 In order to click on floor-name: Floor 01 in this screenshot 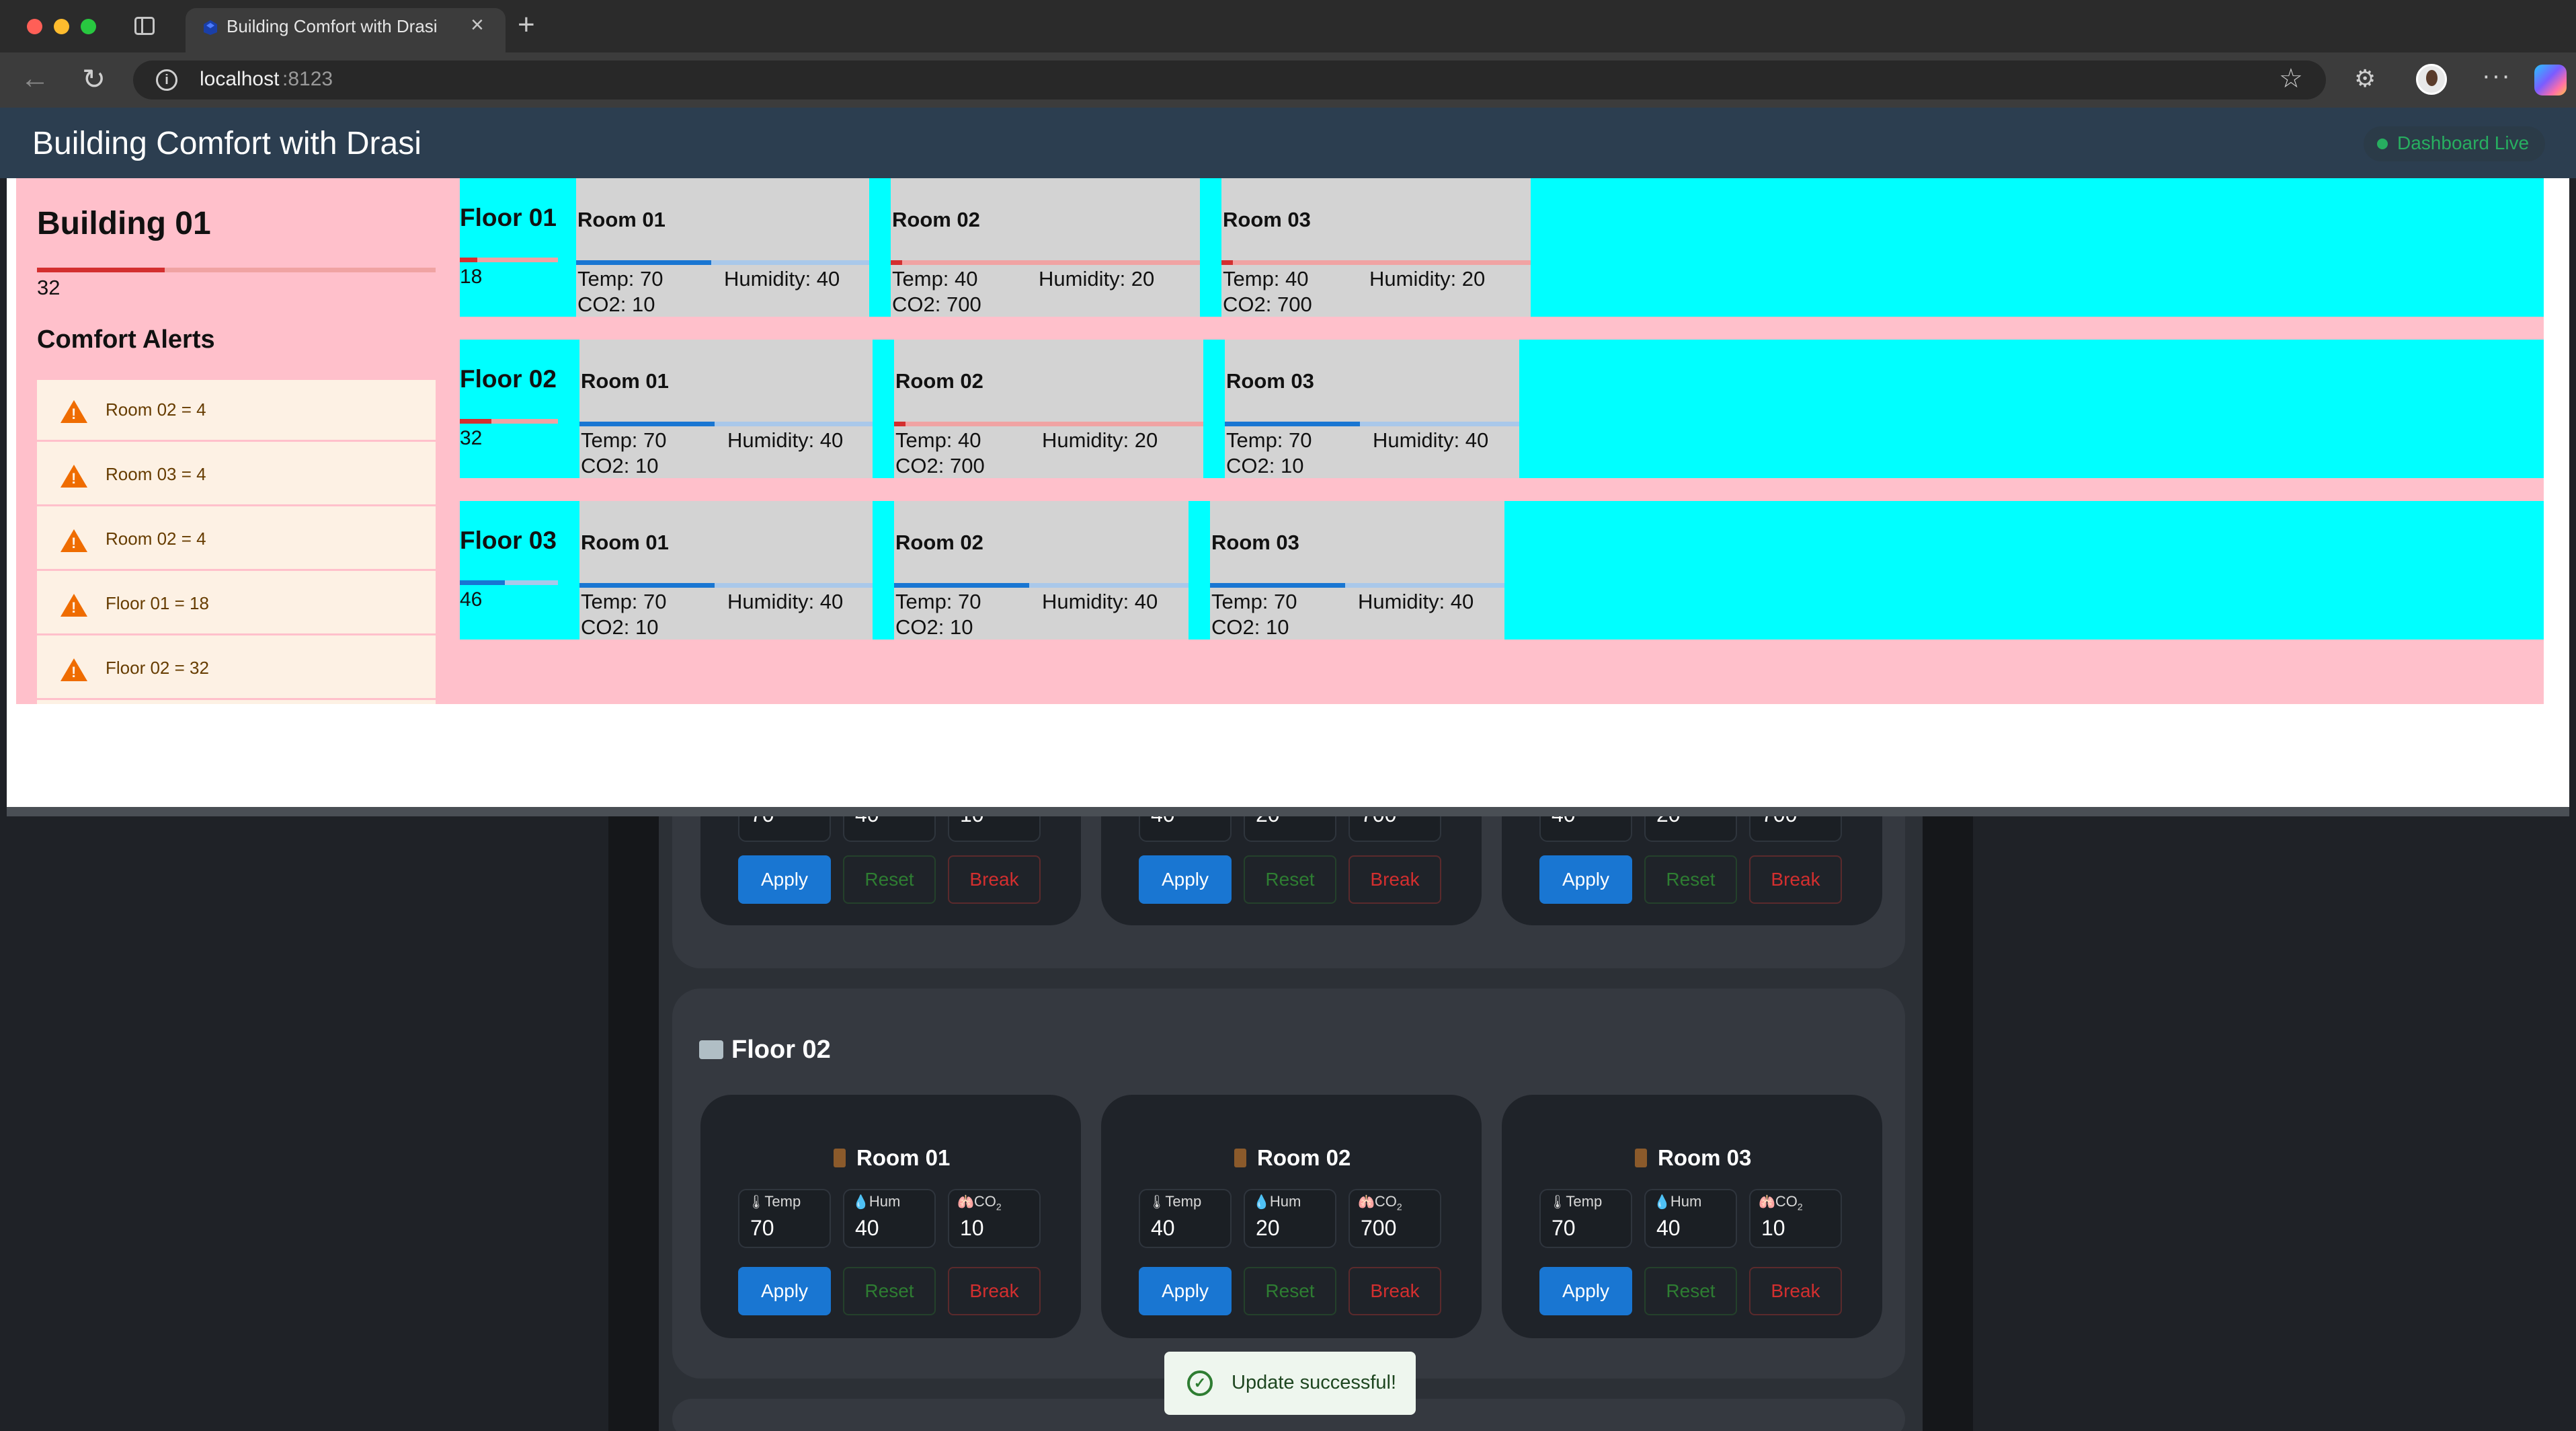, I will do `click(508, 217)`.